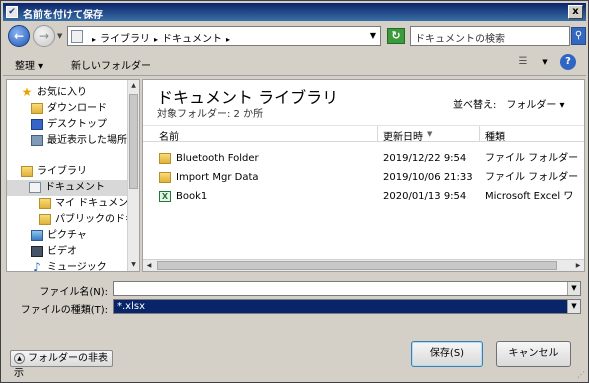 This screenshot has width=589, height=383. Describe the element at coordinates (62, 251) in the screenshot. I see `sidebar-item-label: ビデオ` at that location.